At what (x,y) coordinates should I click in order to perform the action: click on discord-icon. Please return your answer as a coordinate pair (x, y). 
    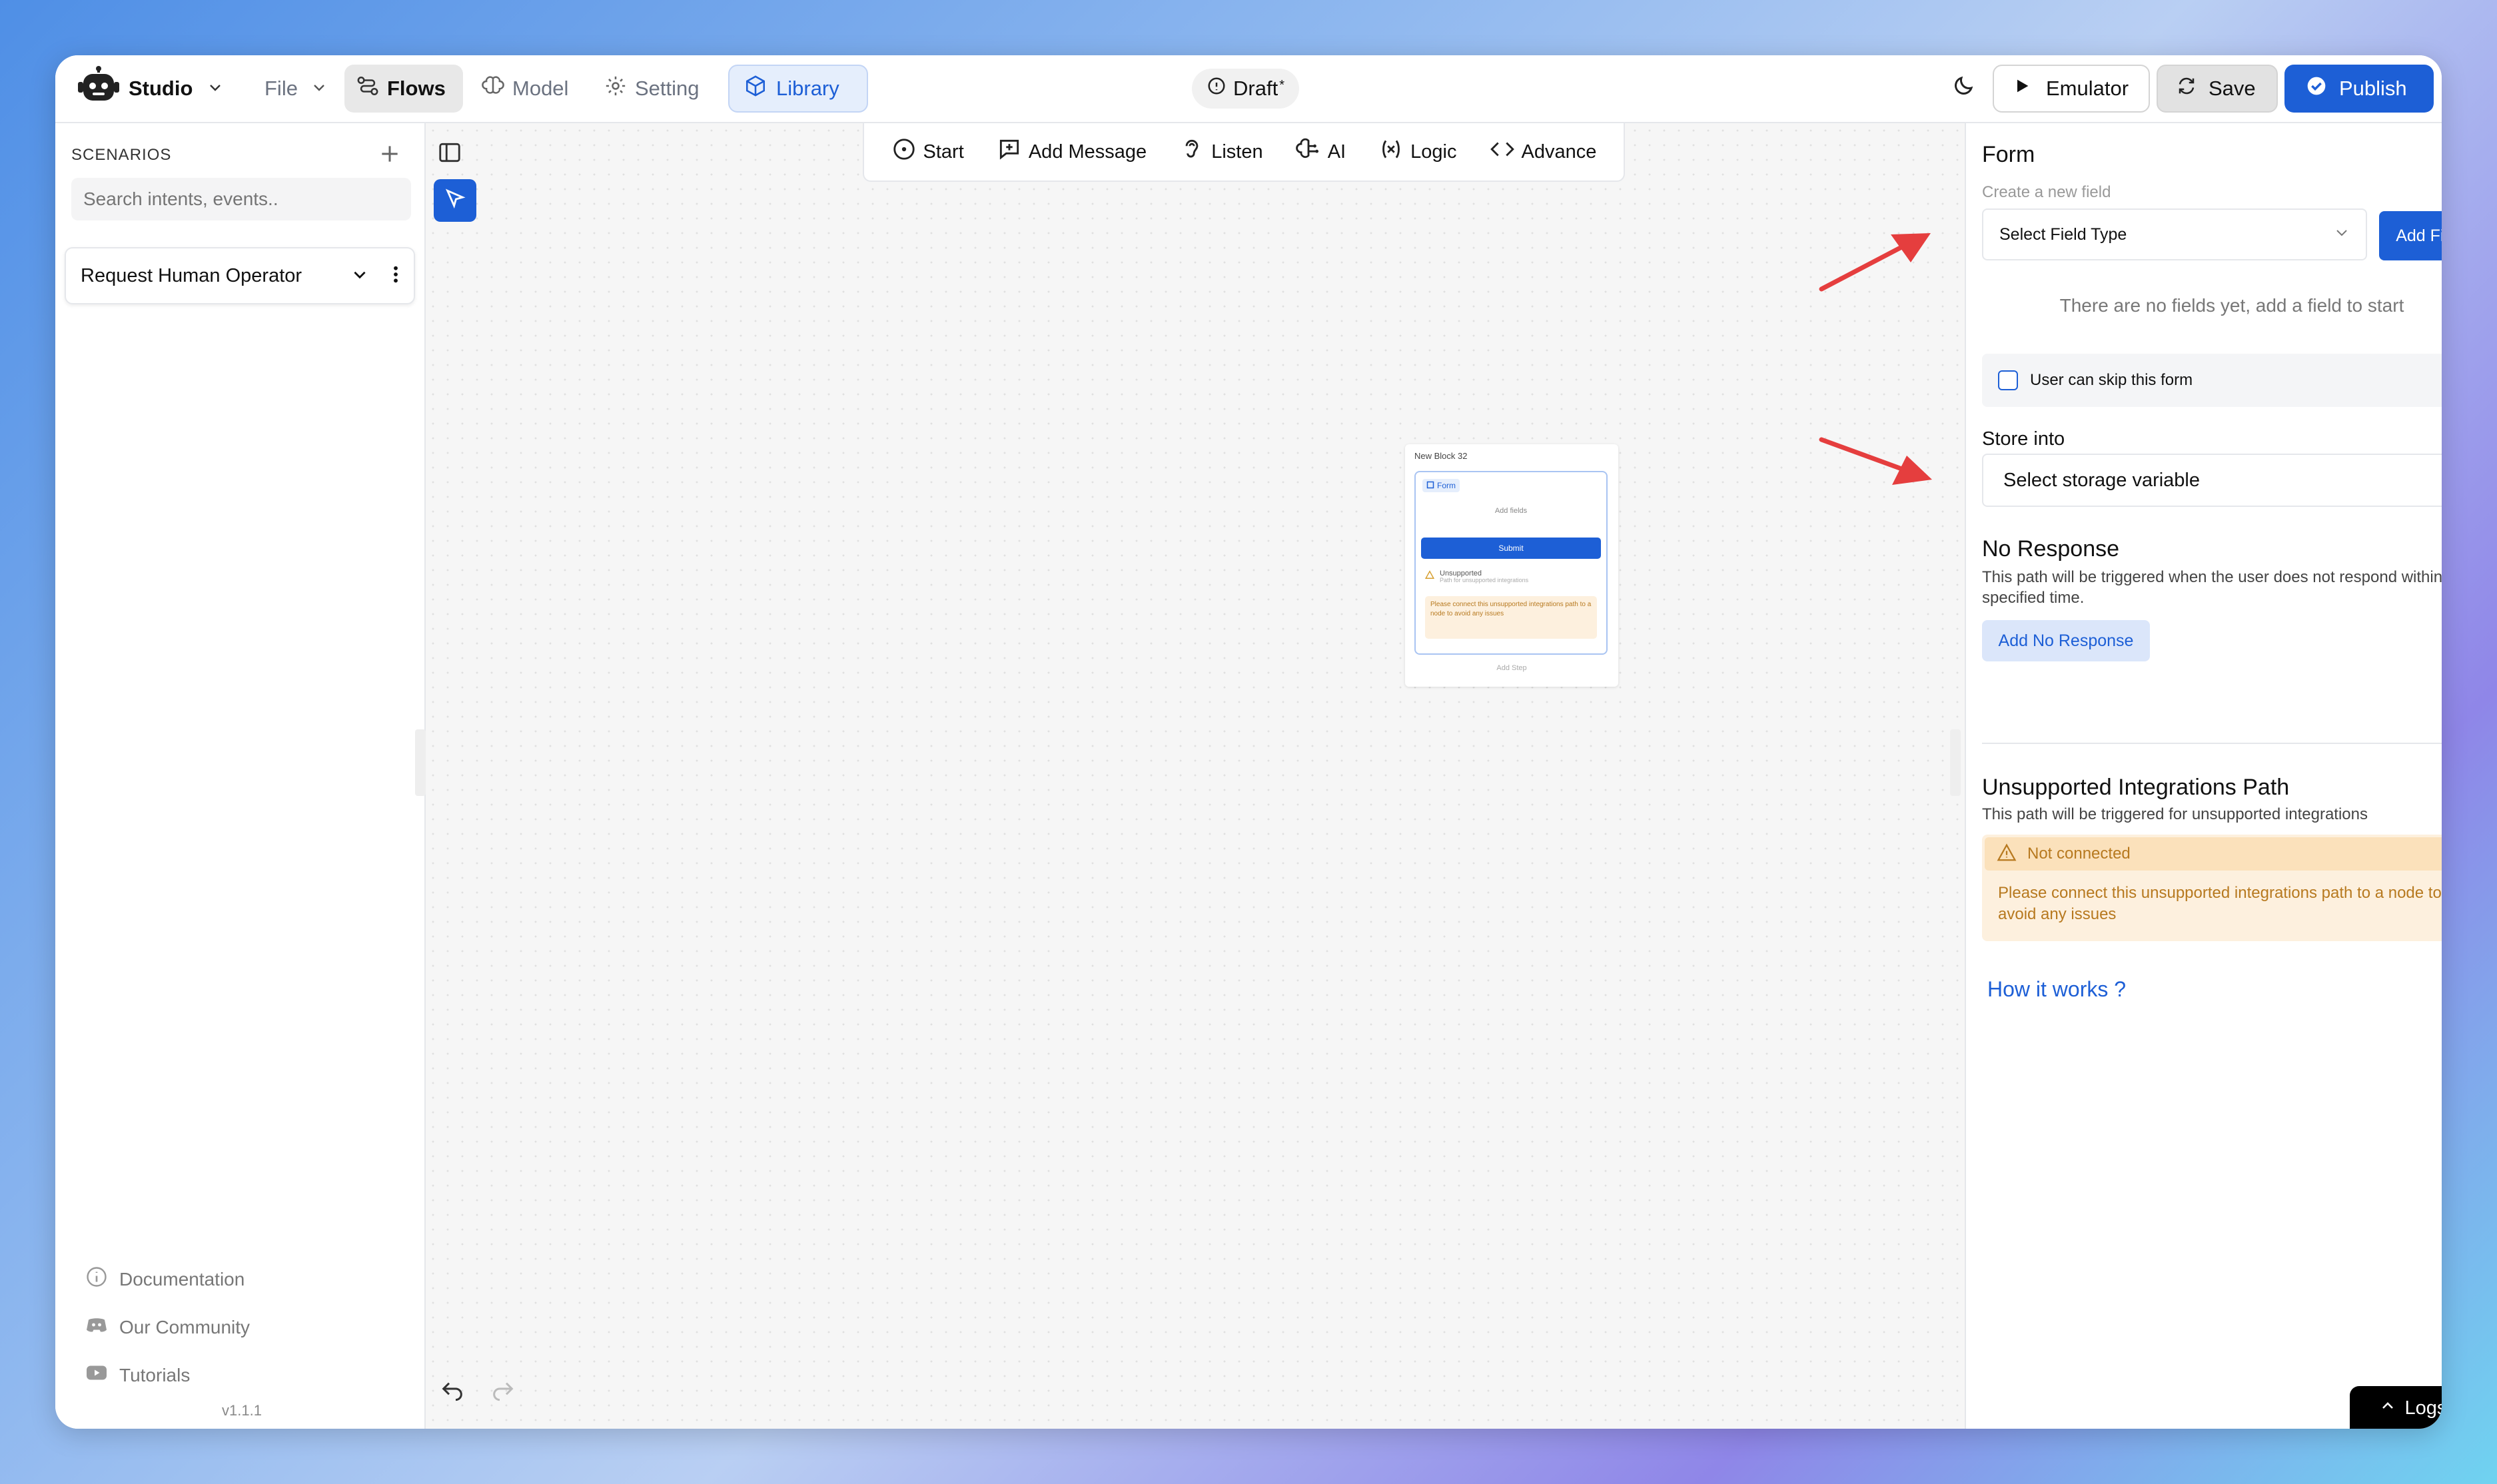
    Looking at the image, I should click on (97, 1327).